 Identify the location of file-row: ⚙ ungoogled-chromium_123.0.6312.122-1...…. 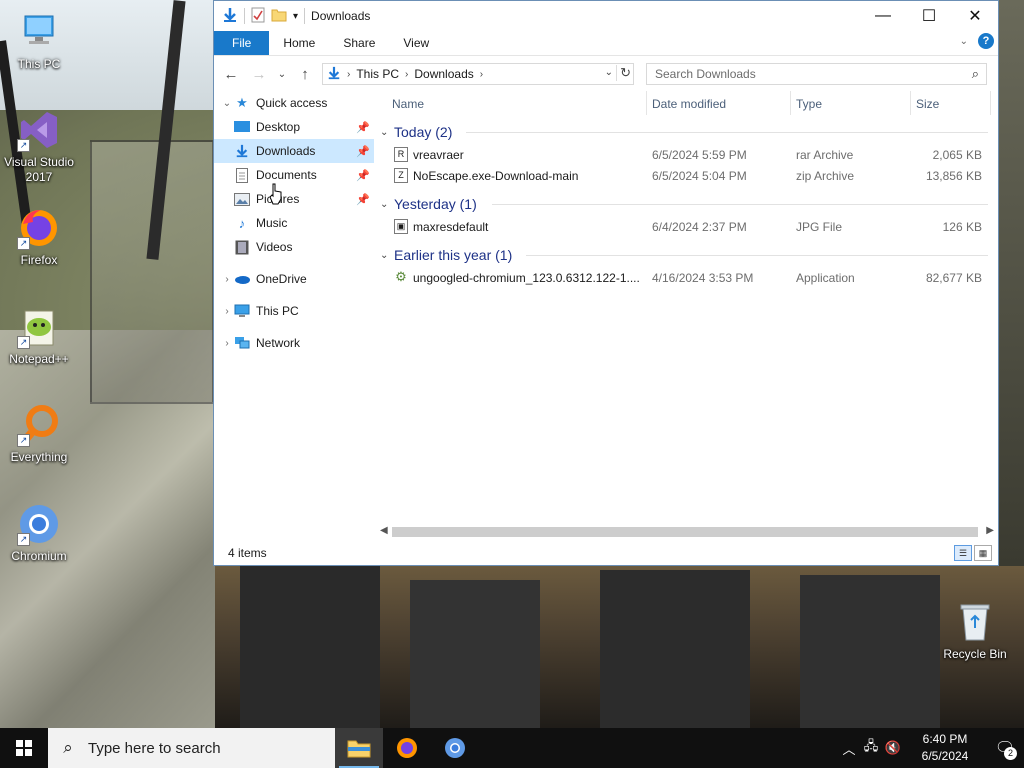
(687, 278).